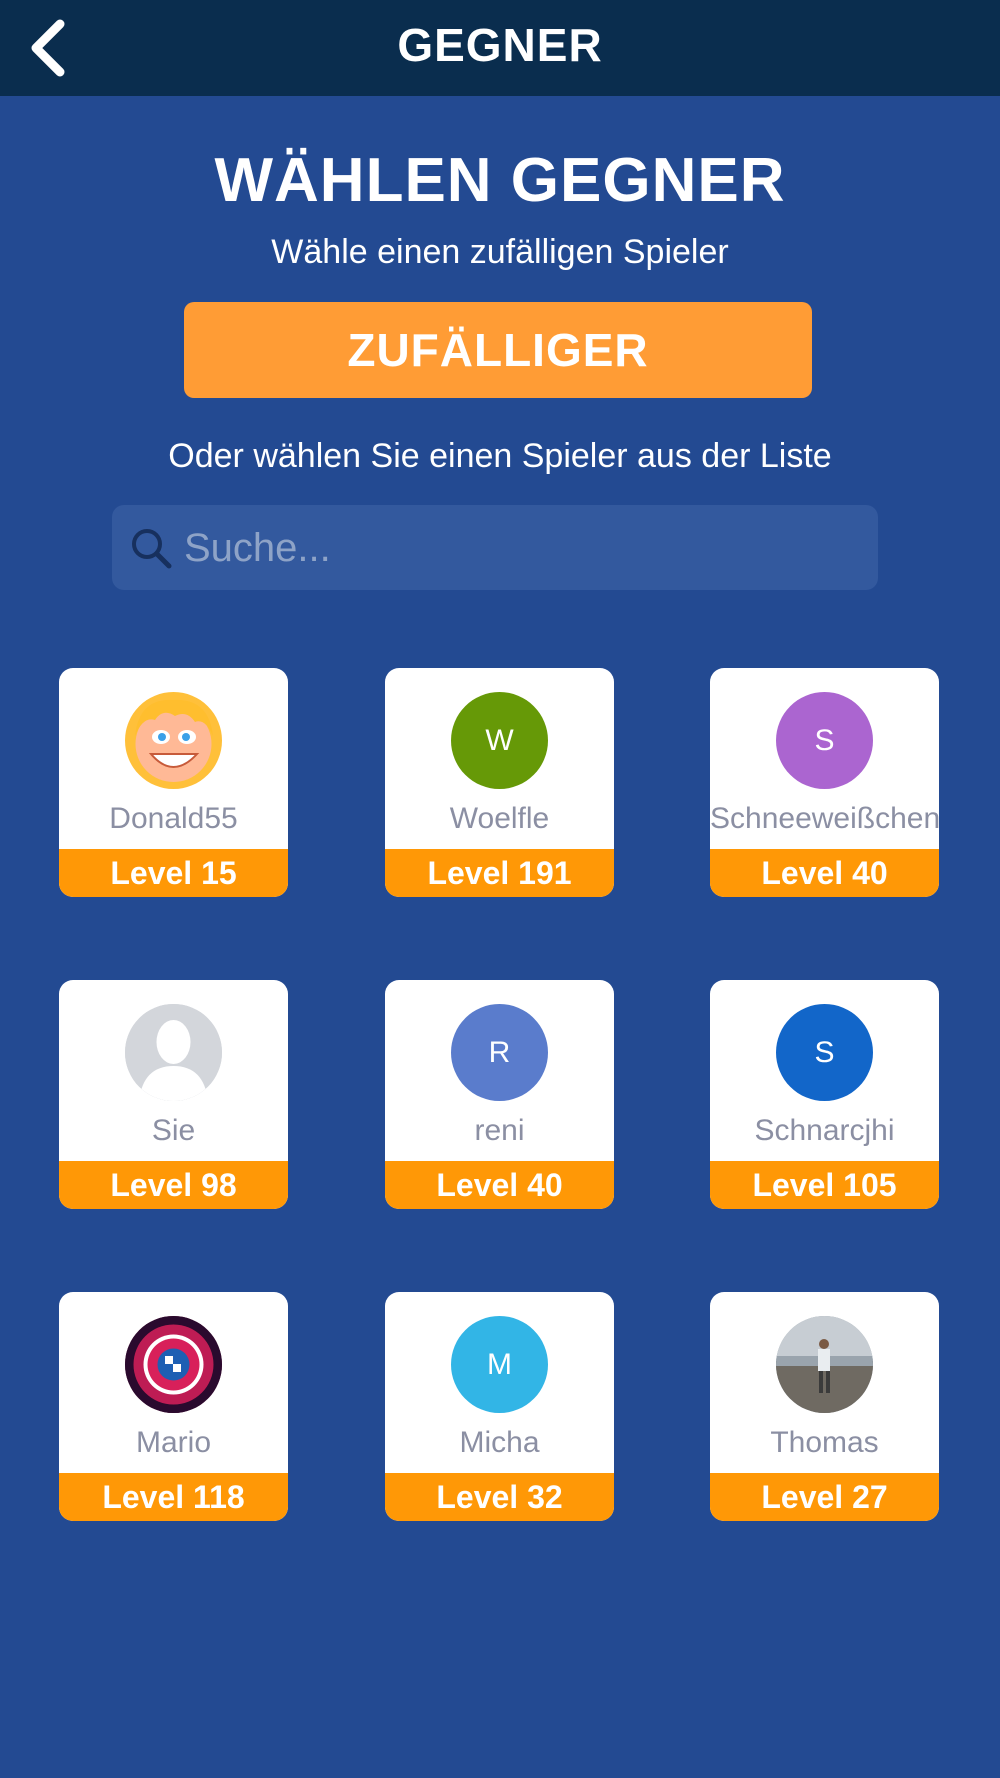  Describe the element at coordinates (498, 350) in the screenshot. I see `random-opponent-button: ZUFÄLLIGER` at that location.